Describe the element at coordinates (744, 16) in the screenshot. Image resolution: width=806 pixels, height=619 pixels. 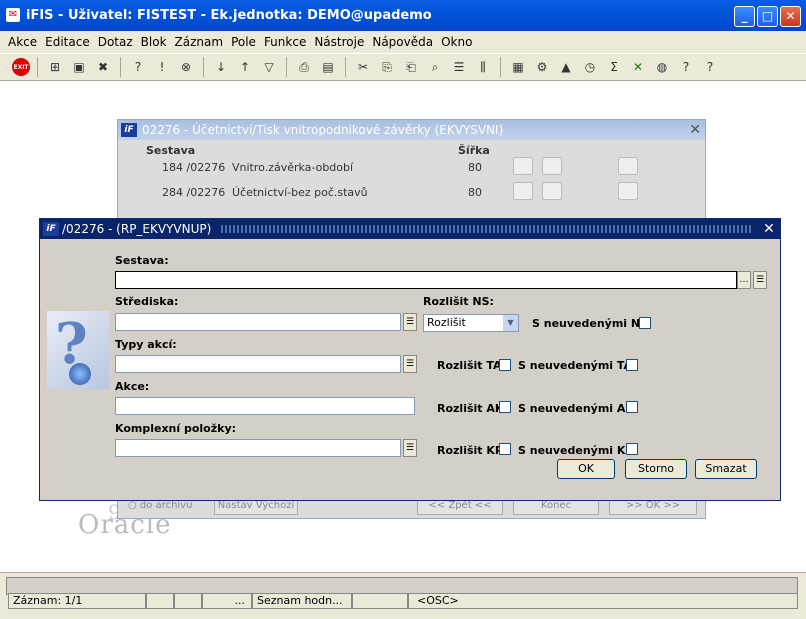
I see `minimize-button: _` at that location.